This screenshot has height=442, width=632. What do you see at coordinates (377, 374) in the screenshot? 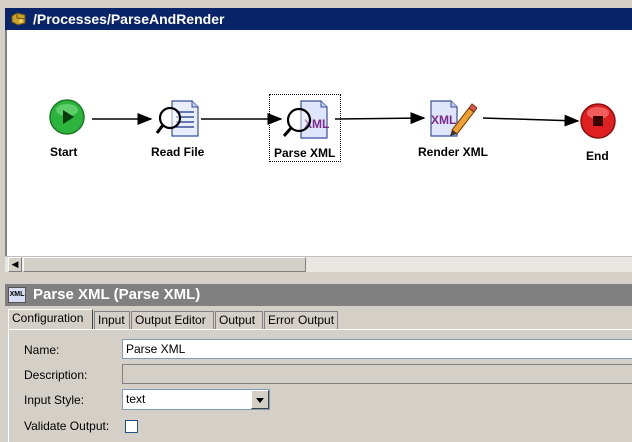
I see `description-field` at bounding box center [377, 374].